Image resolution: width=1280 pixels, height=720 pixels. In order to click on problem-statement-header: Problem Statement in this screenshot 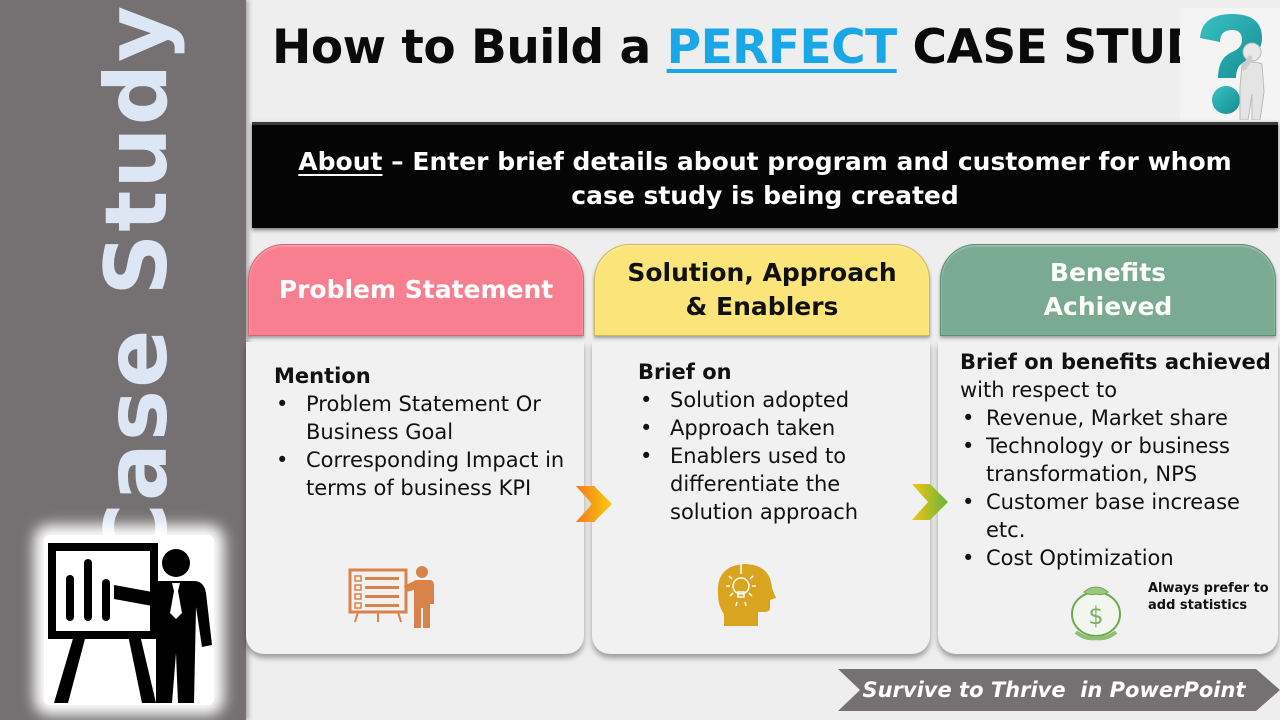, I will do `click(416, 290)`.